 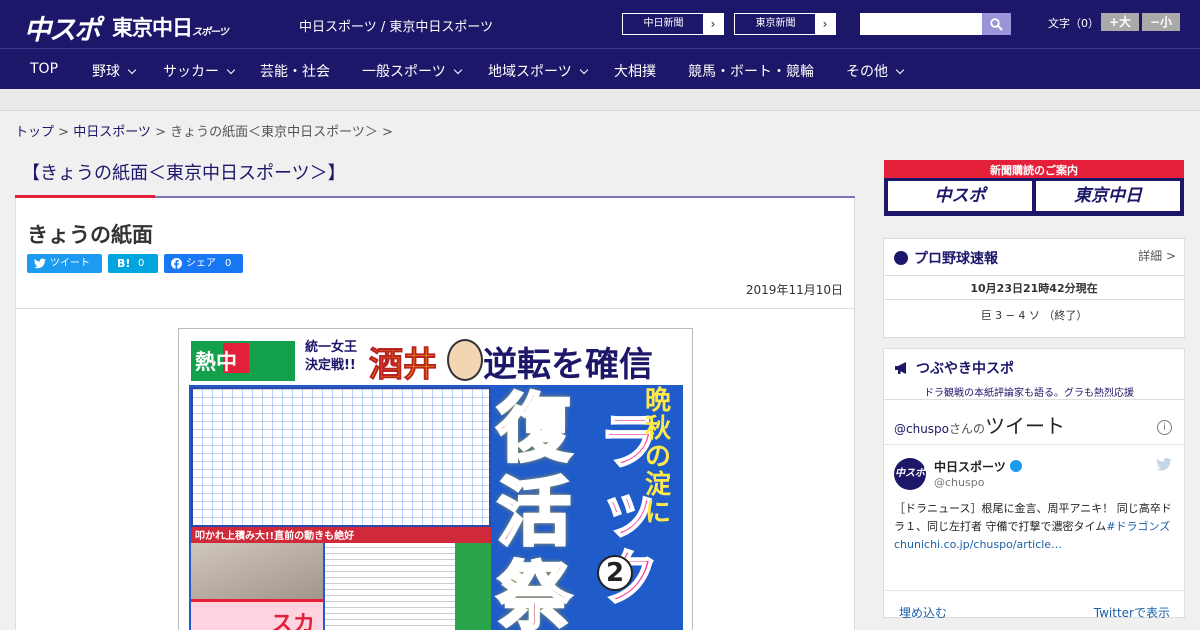 I want to click on breadcrumb-top: トップ, so click(x=34, y=132).